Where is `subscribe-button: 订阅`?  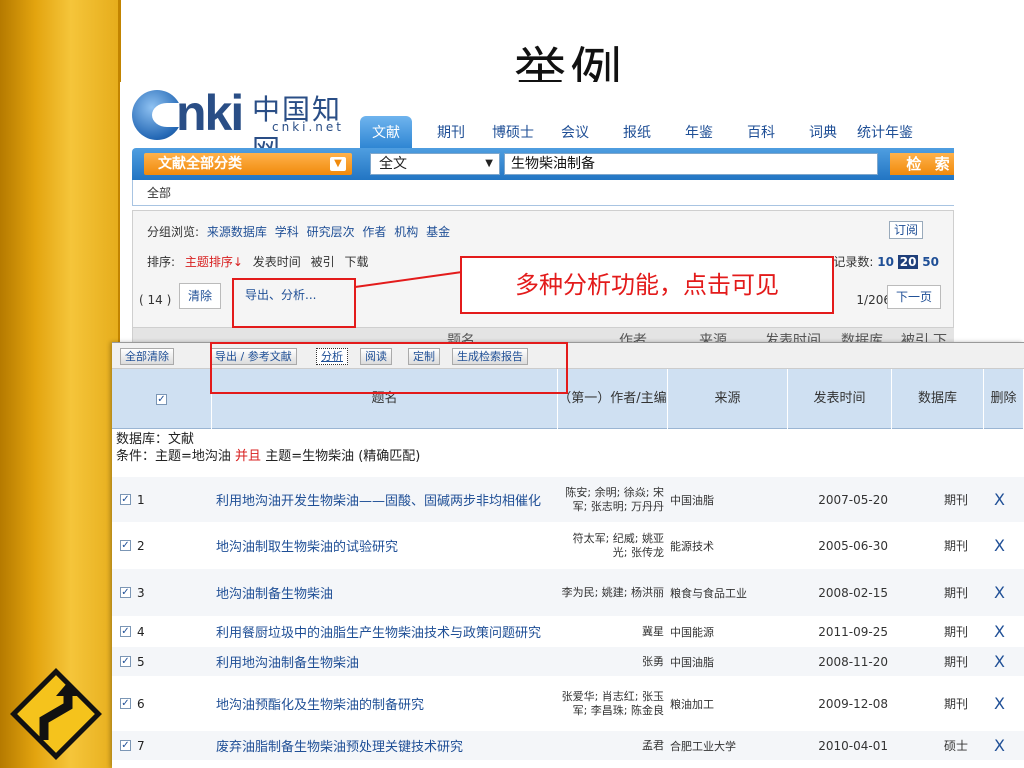 subscribe-button: 订阅 is located at coordinates (905, 230).